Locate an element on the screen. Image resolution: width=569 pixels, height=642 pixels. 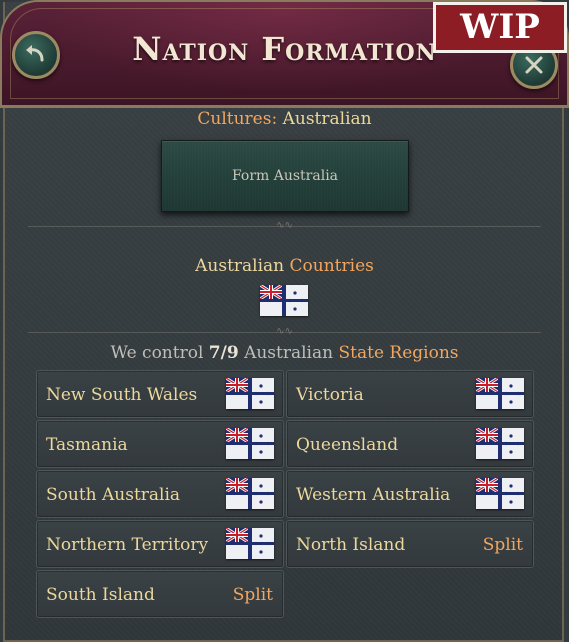
back-arrow-icon is located at coordinates (35, 53).